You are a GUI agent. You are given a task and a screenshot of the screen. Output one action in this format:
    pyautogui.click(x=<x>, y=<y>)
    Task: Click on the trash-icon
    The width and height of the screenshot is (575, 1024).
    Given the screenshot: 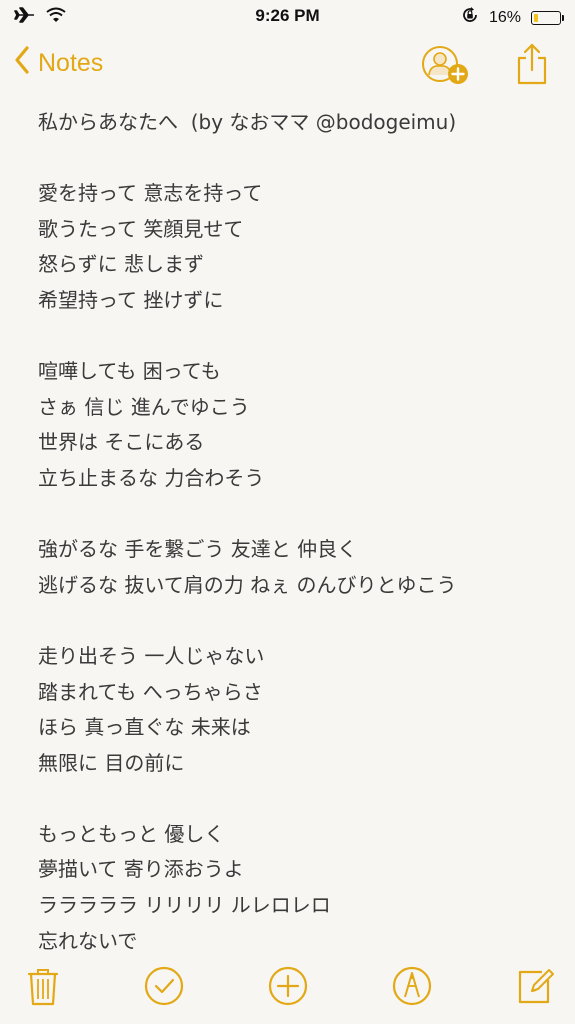 What is the action you would take?
    pyautogui.click(x=43, y=986)
    